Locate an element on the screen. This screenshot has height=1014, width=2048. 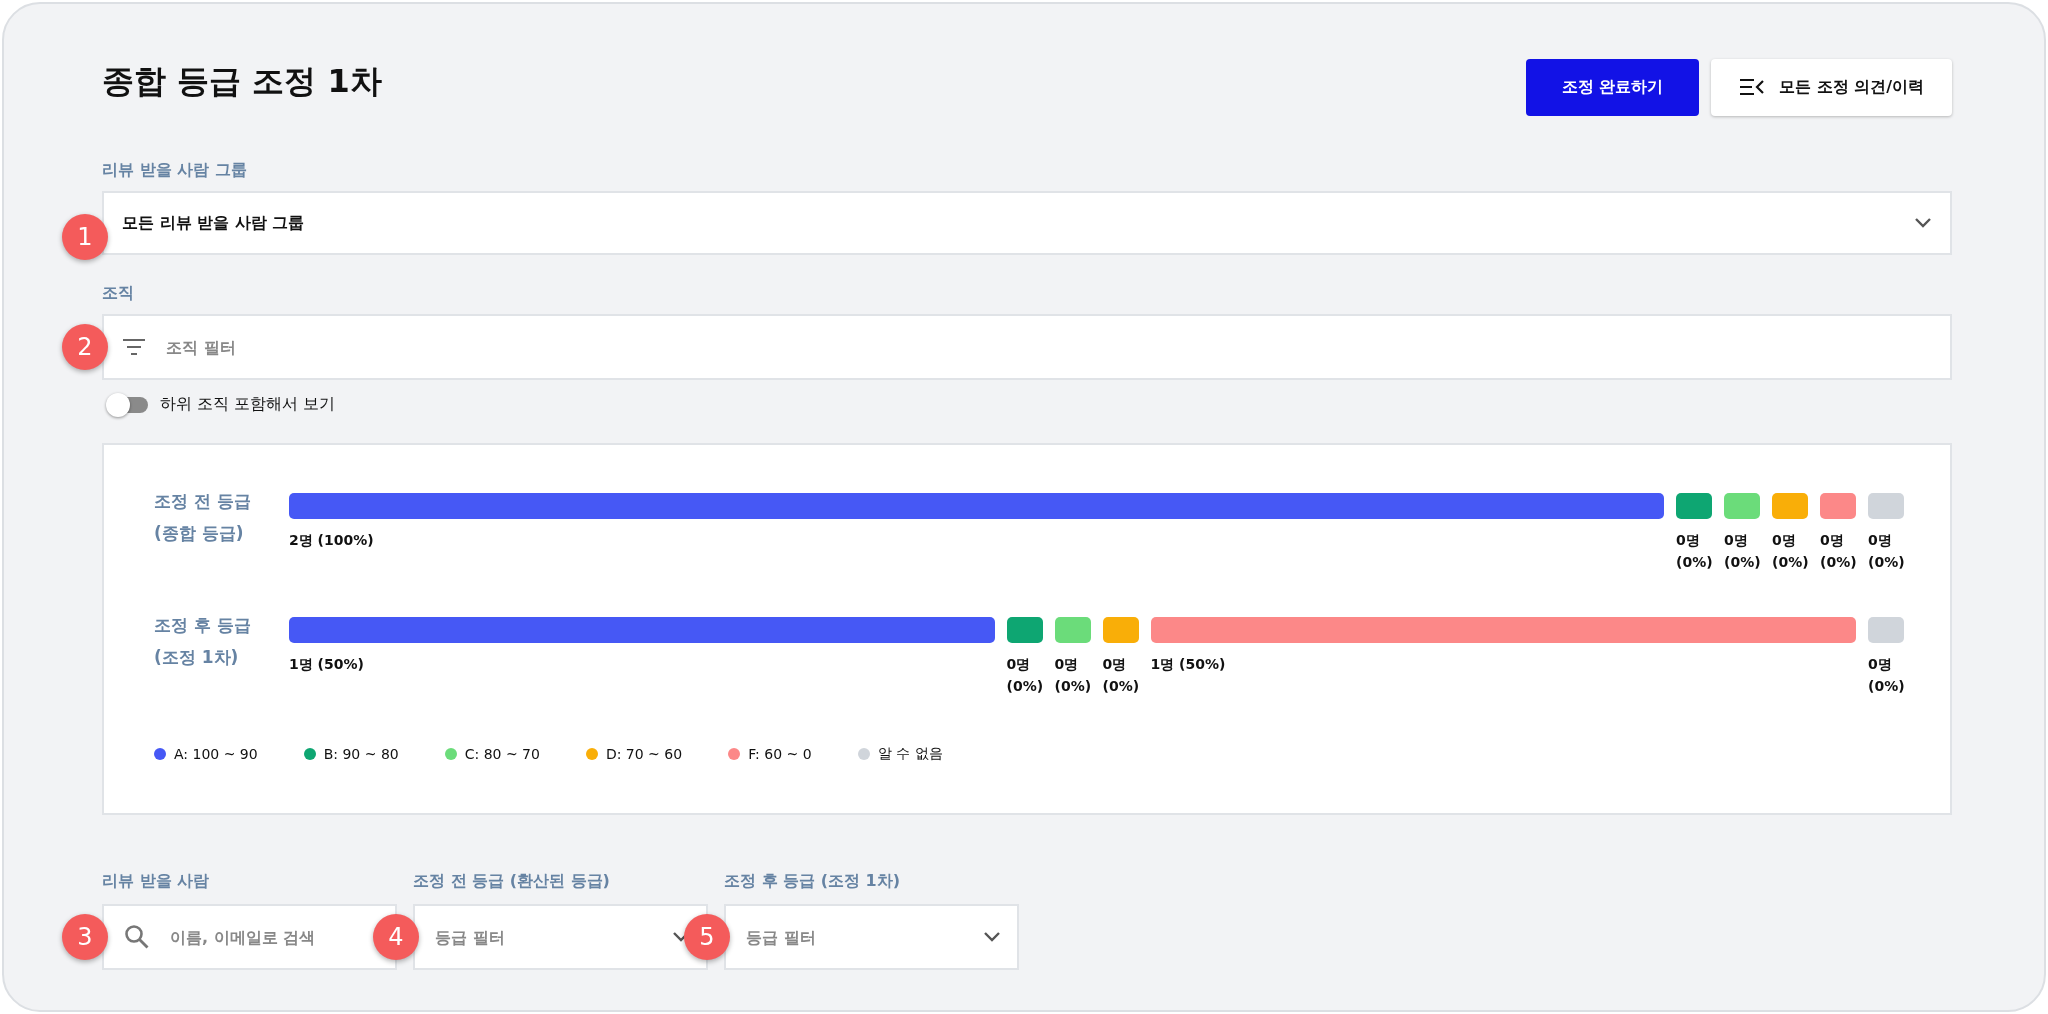
step-marker: 3 is located at coordinates (85, 937).